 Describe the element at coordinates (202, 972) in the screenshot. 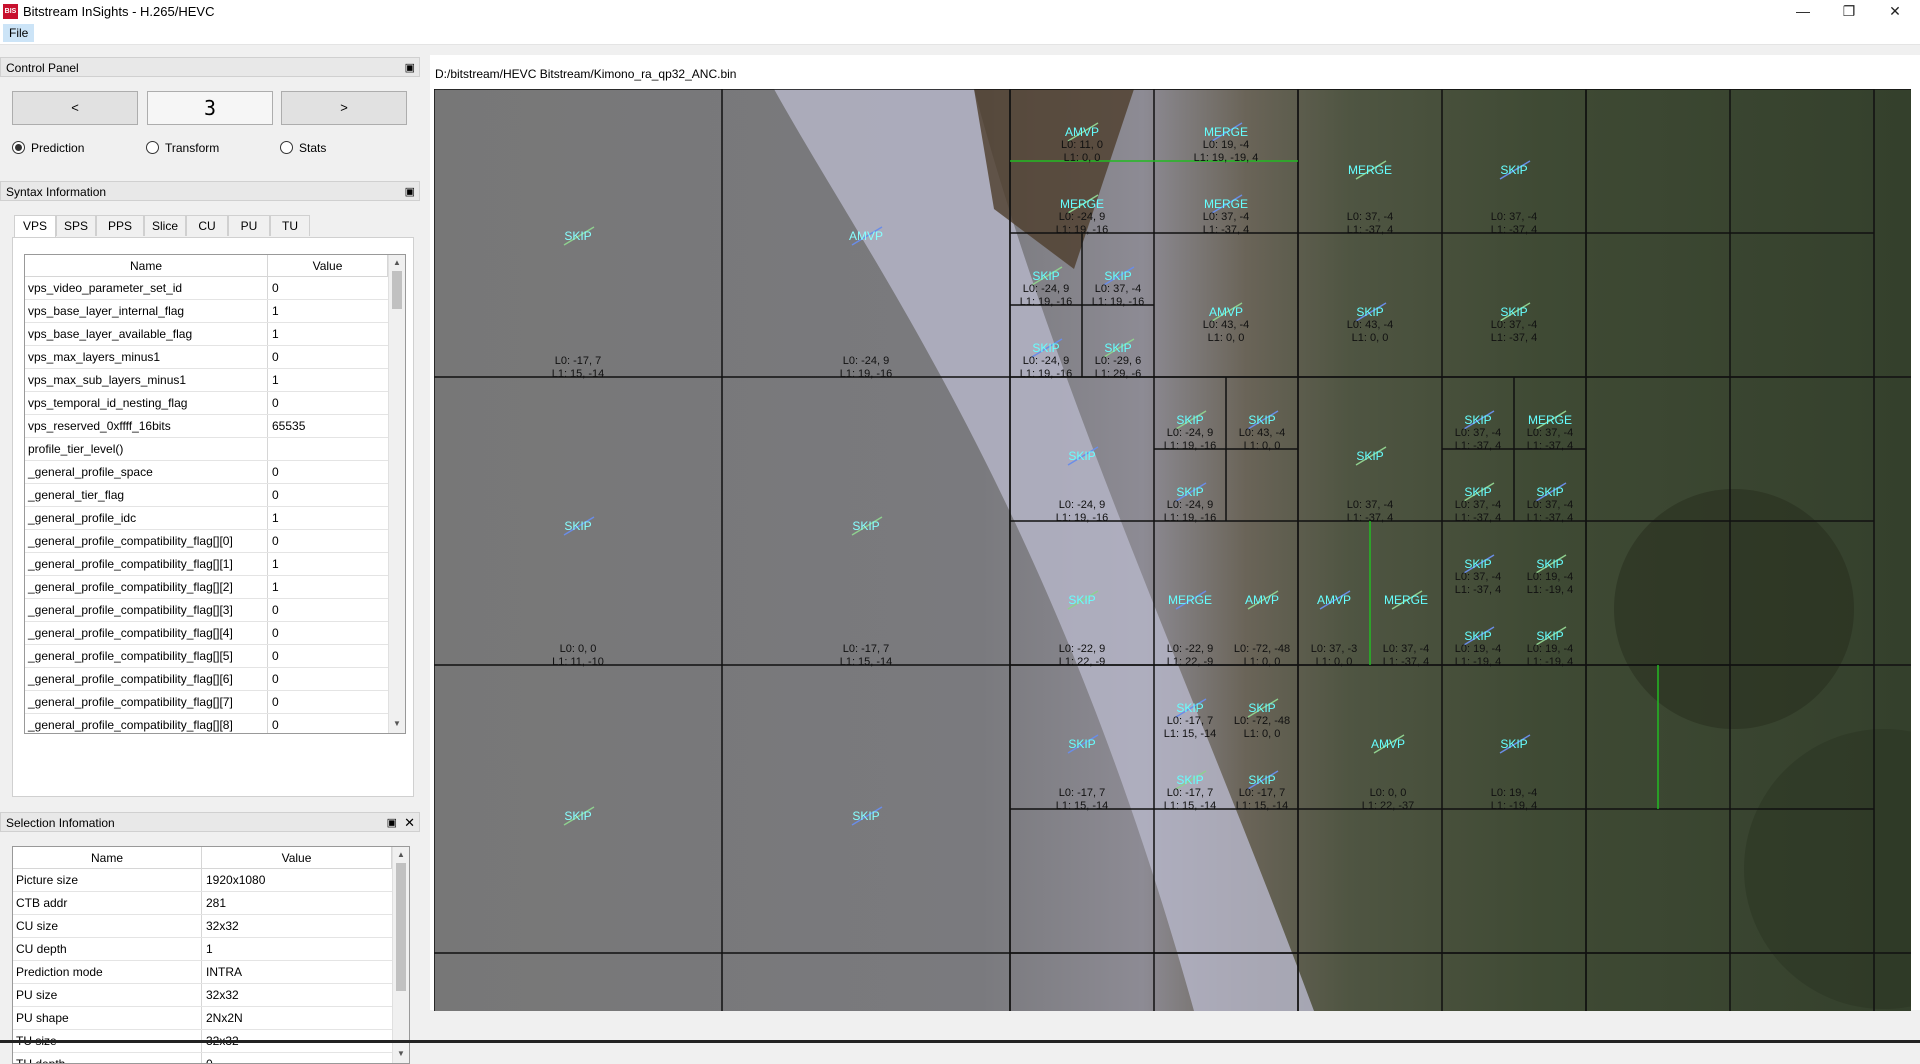

I see `table-row: Prediction mode INTRA` at that location.